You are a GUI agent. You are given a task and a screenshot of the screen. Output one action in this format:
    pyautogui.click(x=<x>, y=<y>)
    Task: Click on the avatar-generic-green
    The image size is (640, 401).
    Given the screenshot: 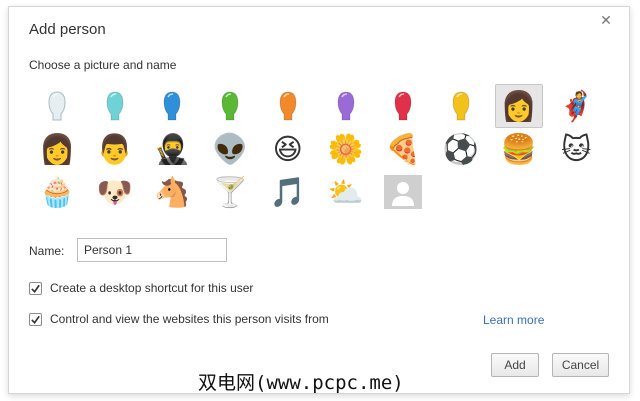 What is the action you would take?
    pyautogui.click(x=230, y=106)
    